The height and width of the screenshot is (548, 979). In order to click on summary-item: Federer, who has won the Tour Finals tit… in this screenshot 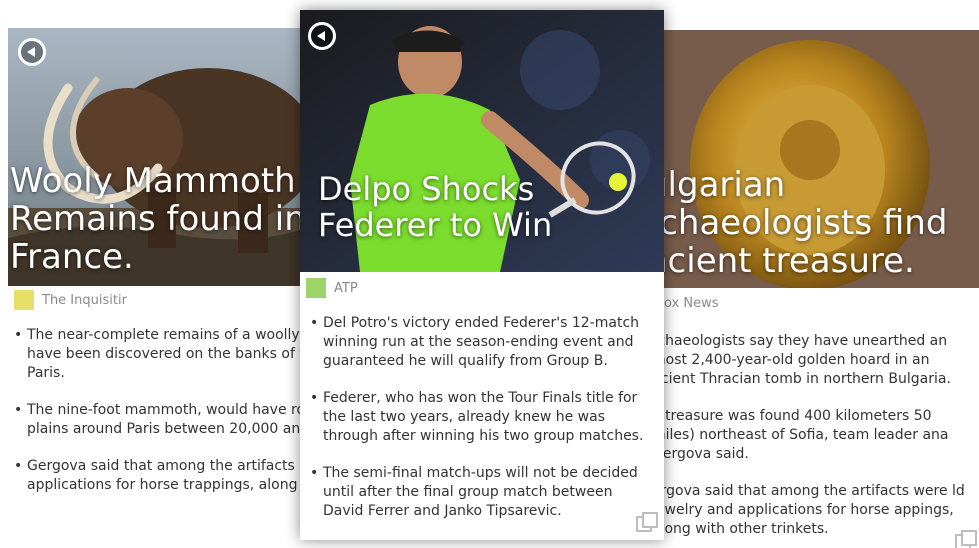, I will do `click(482, 417)`.